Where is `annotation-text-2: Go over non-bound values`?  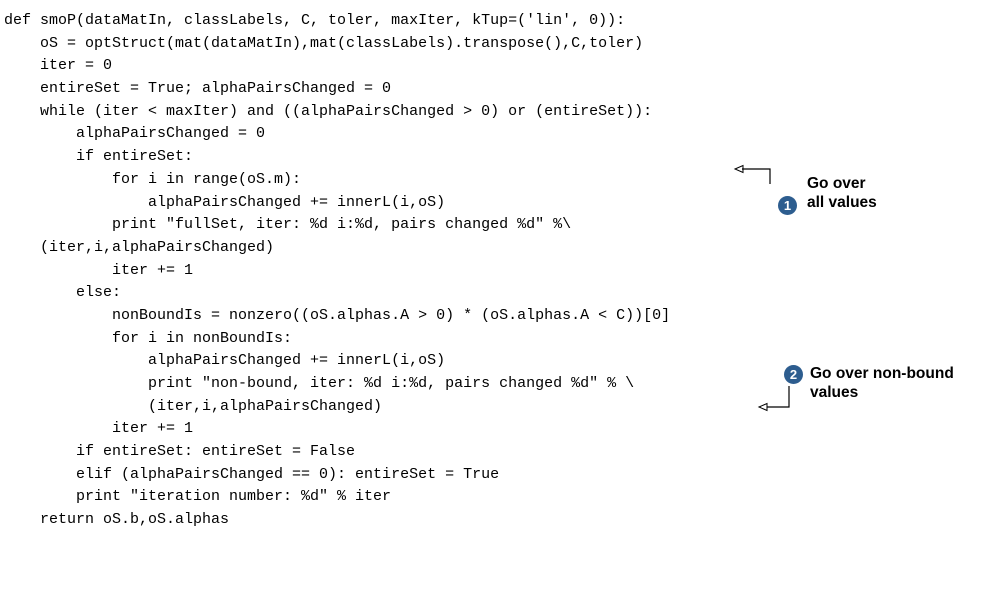
annotation-text-2: Go over non-bound values is located at coordinates (882, 383).